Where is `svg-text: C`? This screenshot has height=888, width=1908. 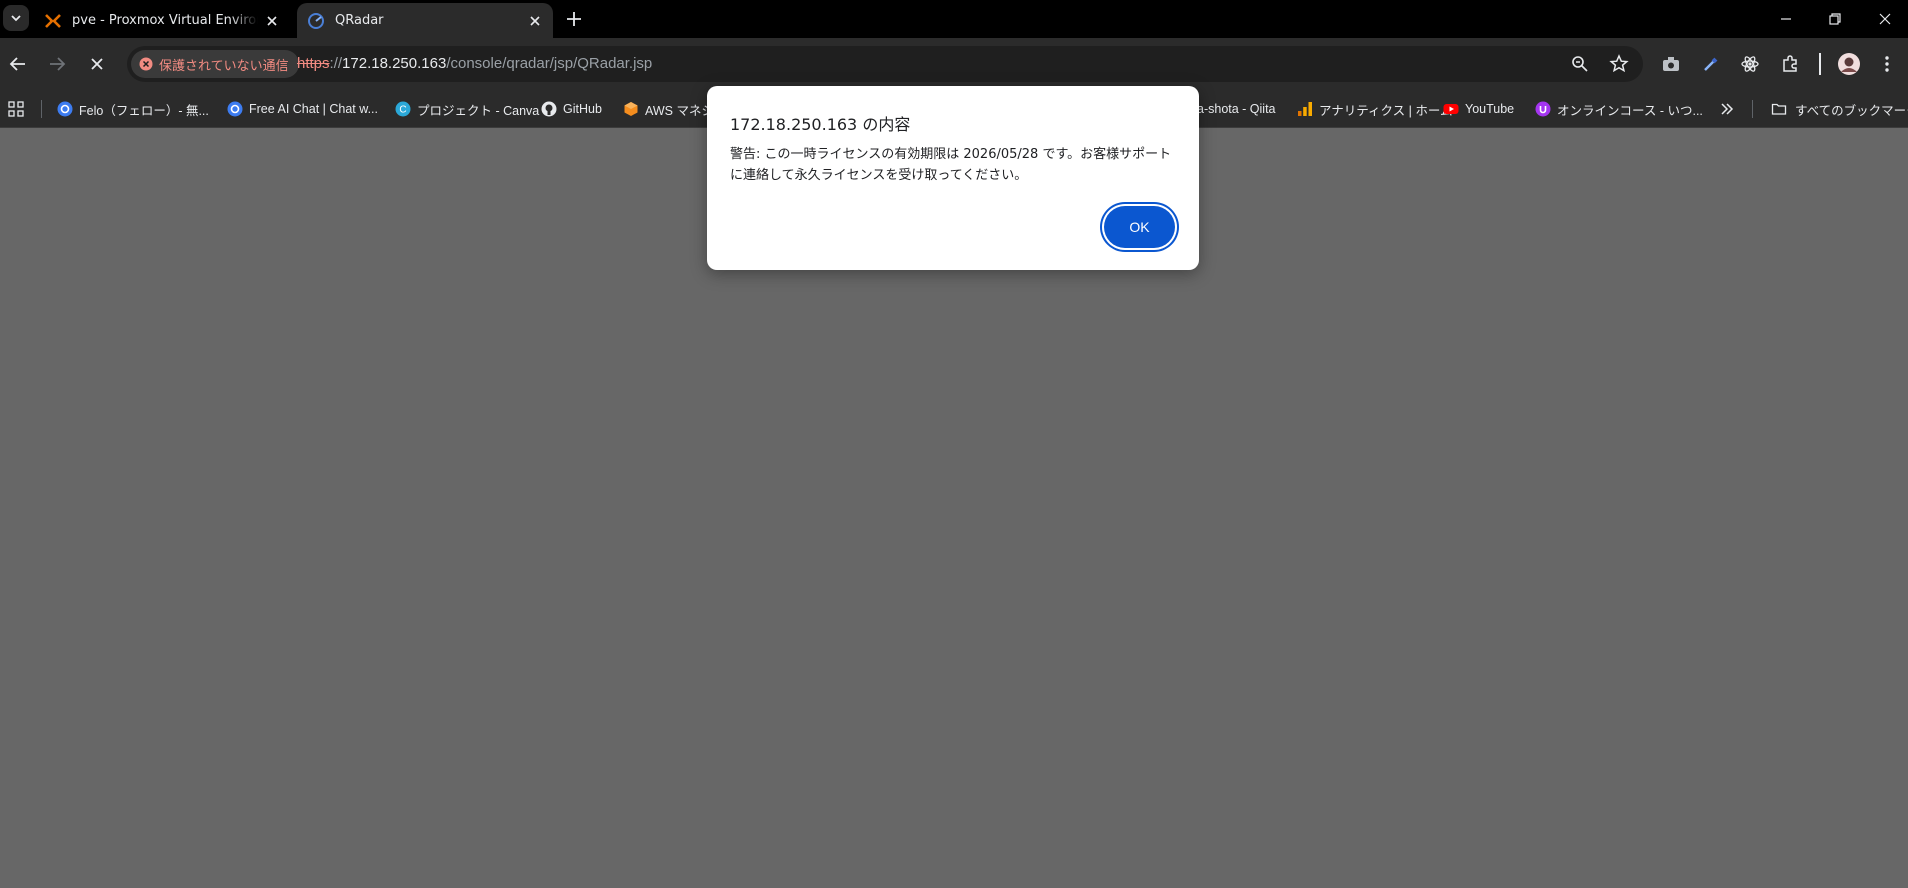 svg-text: C is located at coordinates (402, 110).